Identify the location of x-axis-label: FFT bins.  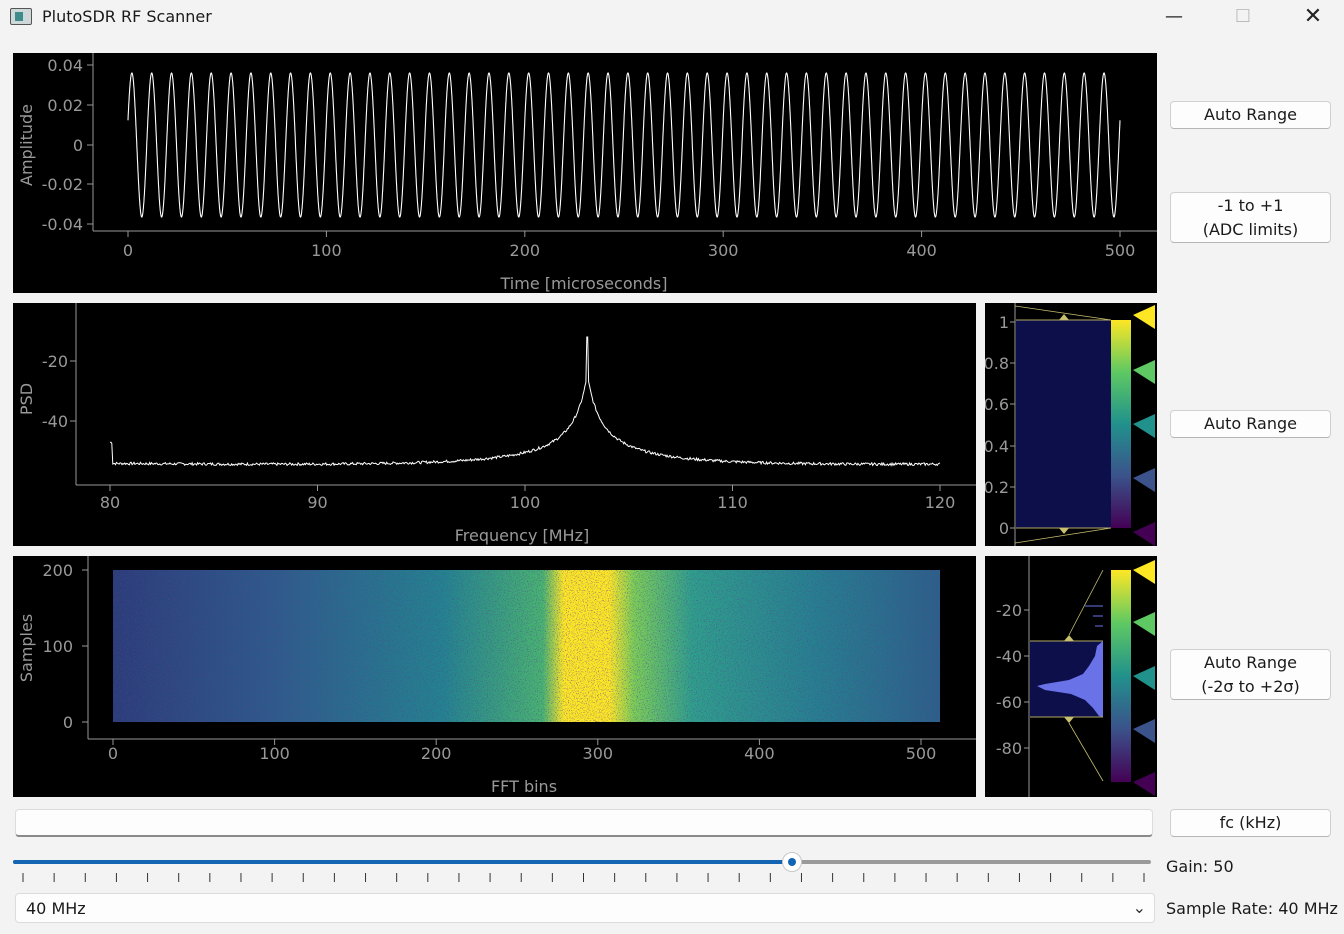
(524, 786).